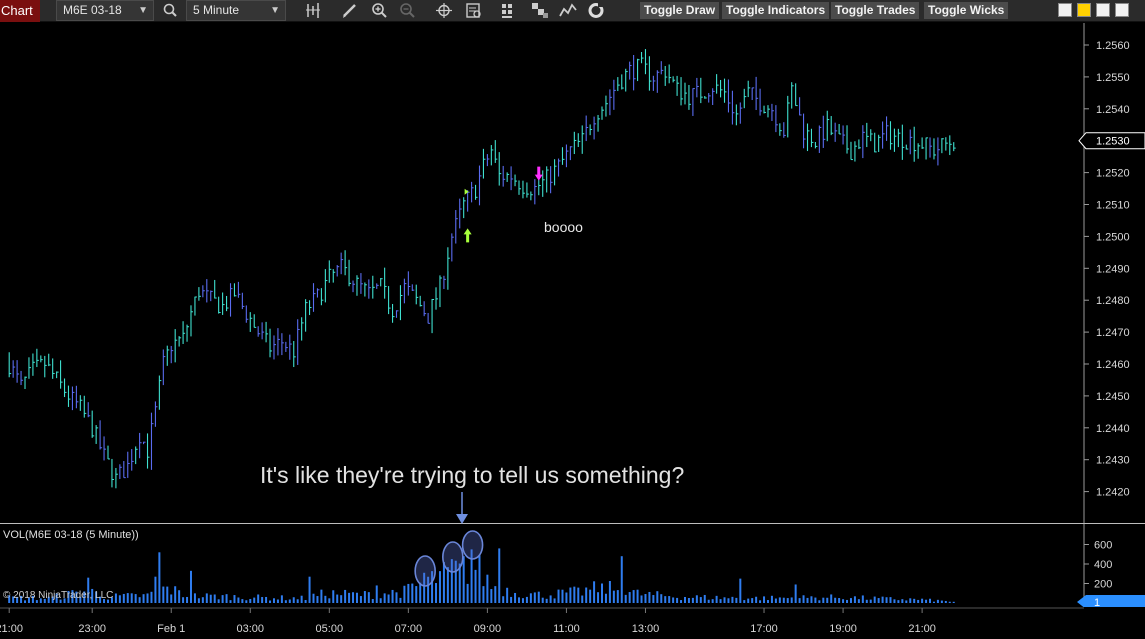 The height and width of the screenshot is (639, 1145). What do you see at coordinates (1113, 142) in the screenshot?
I see `last-price-label: 1.2530` at bounding box center [1113, 142].